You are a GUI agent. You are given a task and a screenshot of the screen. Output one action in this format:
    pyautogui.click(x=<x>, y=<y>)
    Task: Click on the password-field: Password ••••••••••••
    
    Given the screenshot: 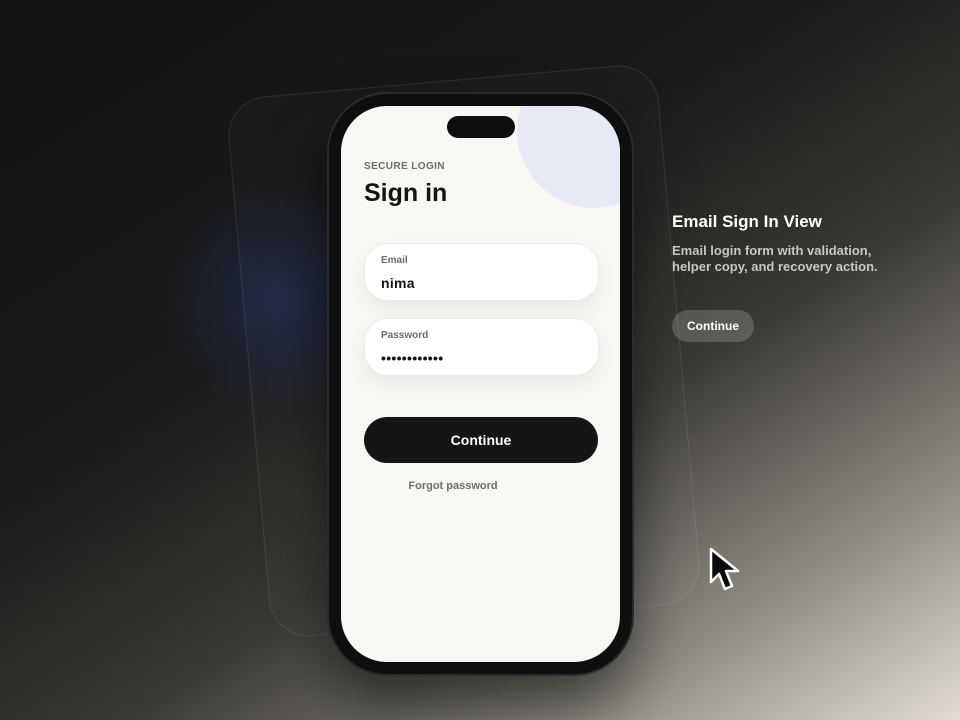 What is the action you would take?
    pyautogui.click(x=481, y=347)
    